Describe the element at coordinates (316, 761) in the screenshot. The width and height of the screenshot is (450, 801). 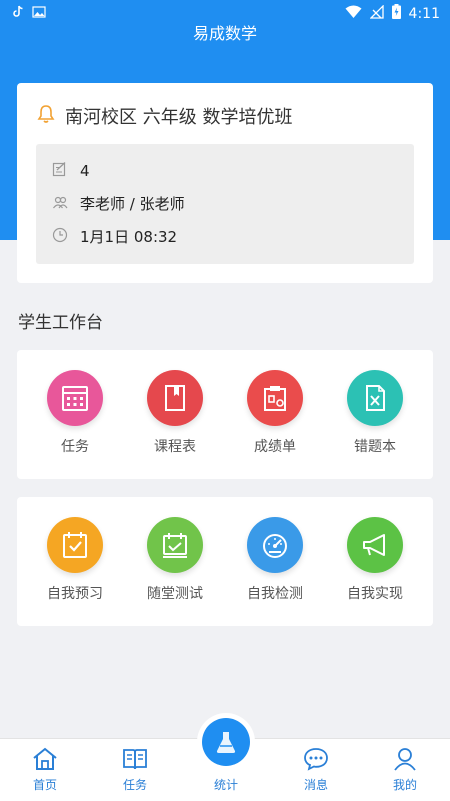
I see `chat-icon` at that location.